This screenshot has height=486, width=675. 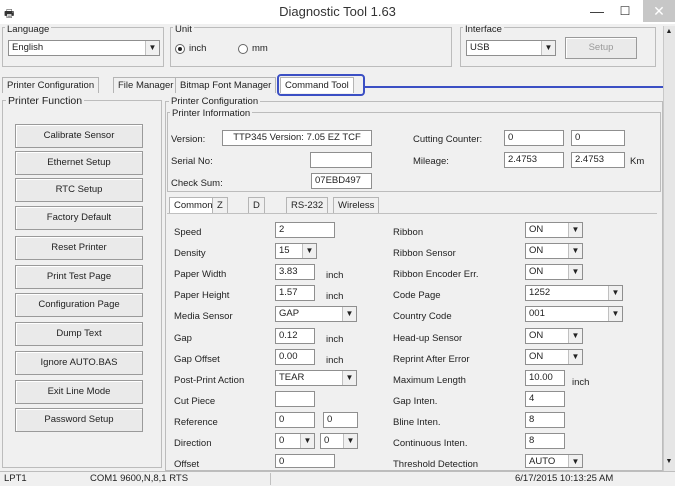 What do you see at coordinates (180, 49) in the screenshot?
I see `unit-inch-radio` at bounding box center [180, 49].